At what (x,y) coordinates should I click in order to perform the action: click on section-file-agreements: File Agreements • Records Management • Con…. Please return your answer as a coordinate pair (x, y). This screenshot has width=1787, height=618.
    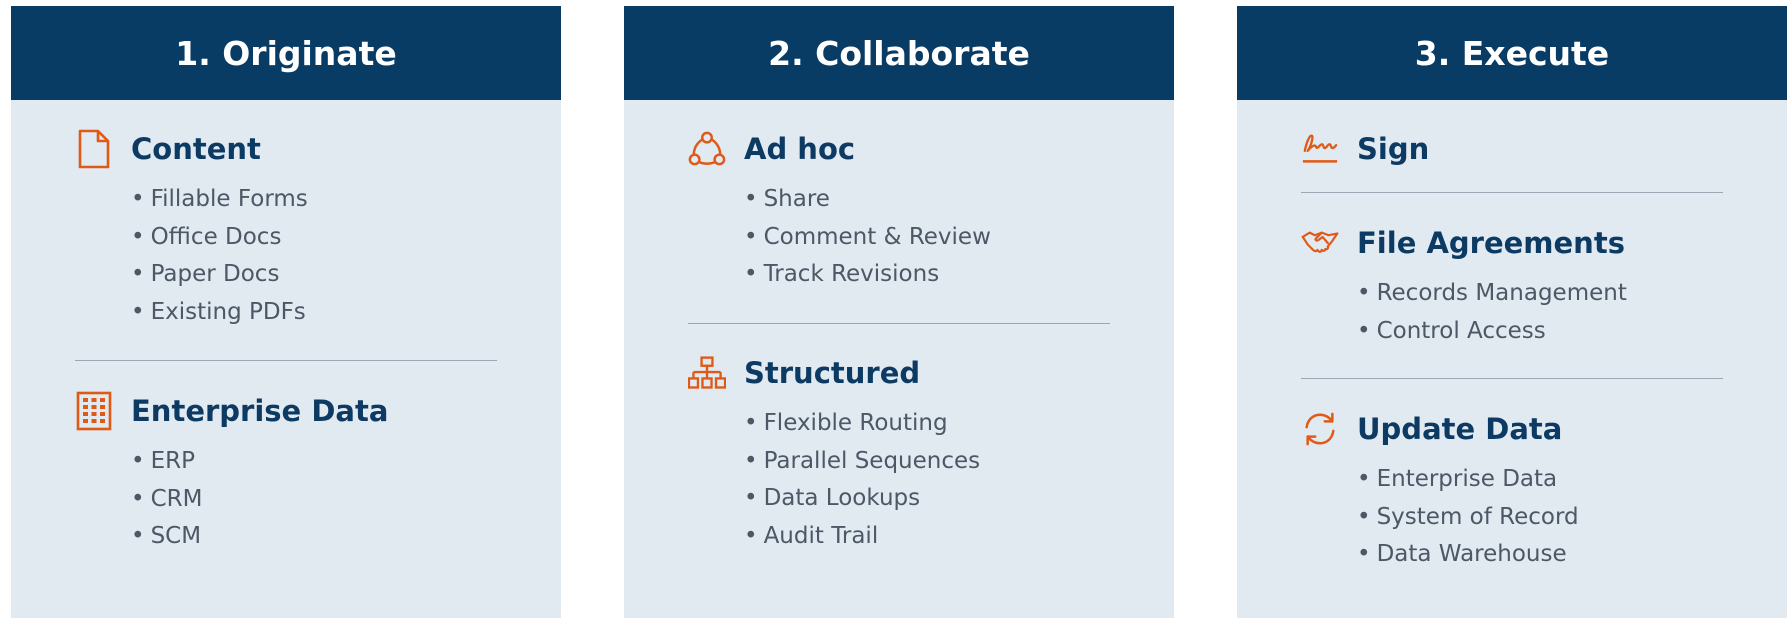
    Looking at the image, I should click on (1512, 286).